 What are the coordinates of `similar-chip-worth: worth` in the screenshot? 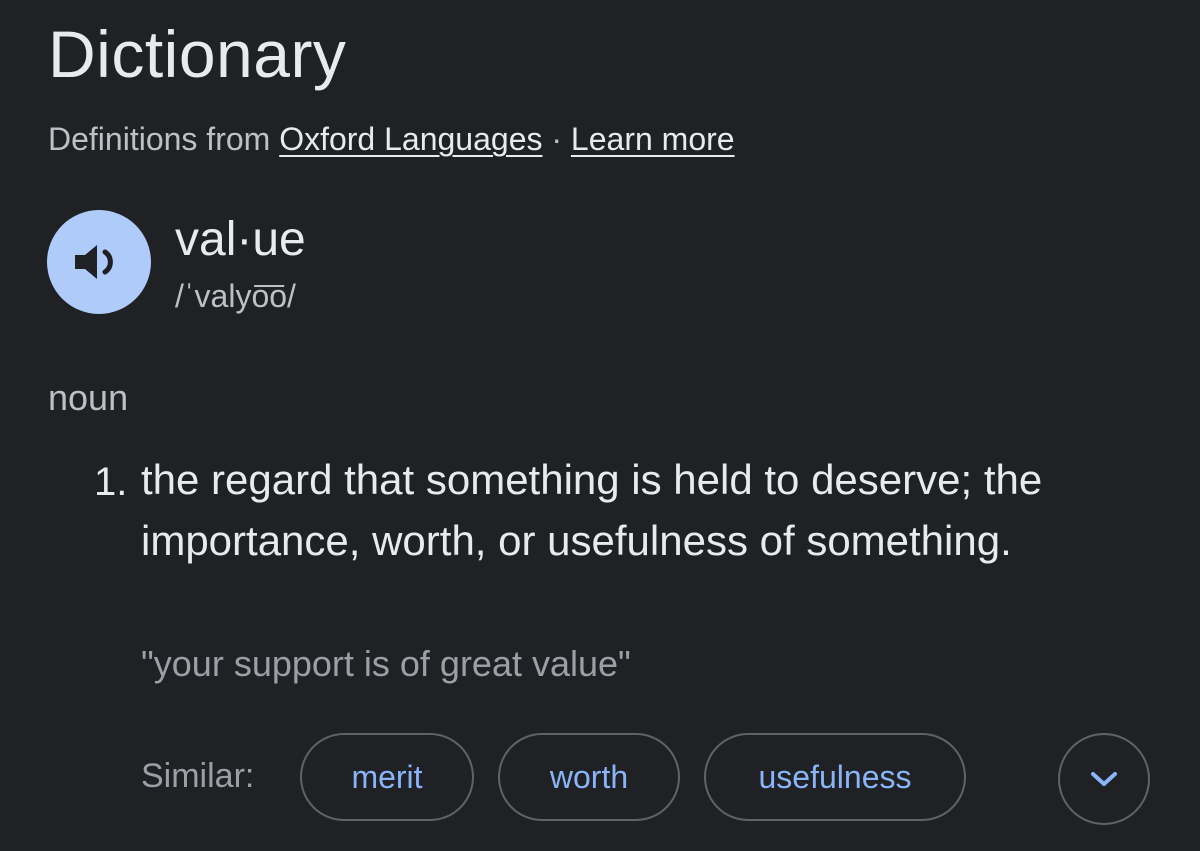 It's located at (589, 777).